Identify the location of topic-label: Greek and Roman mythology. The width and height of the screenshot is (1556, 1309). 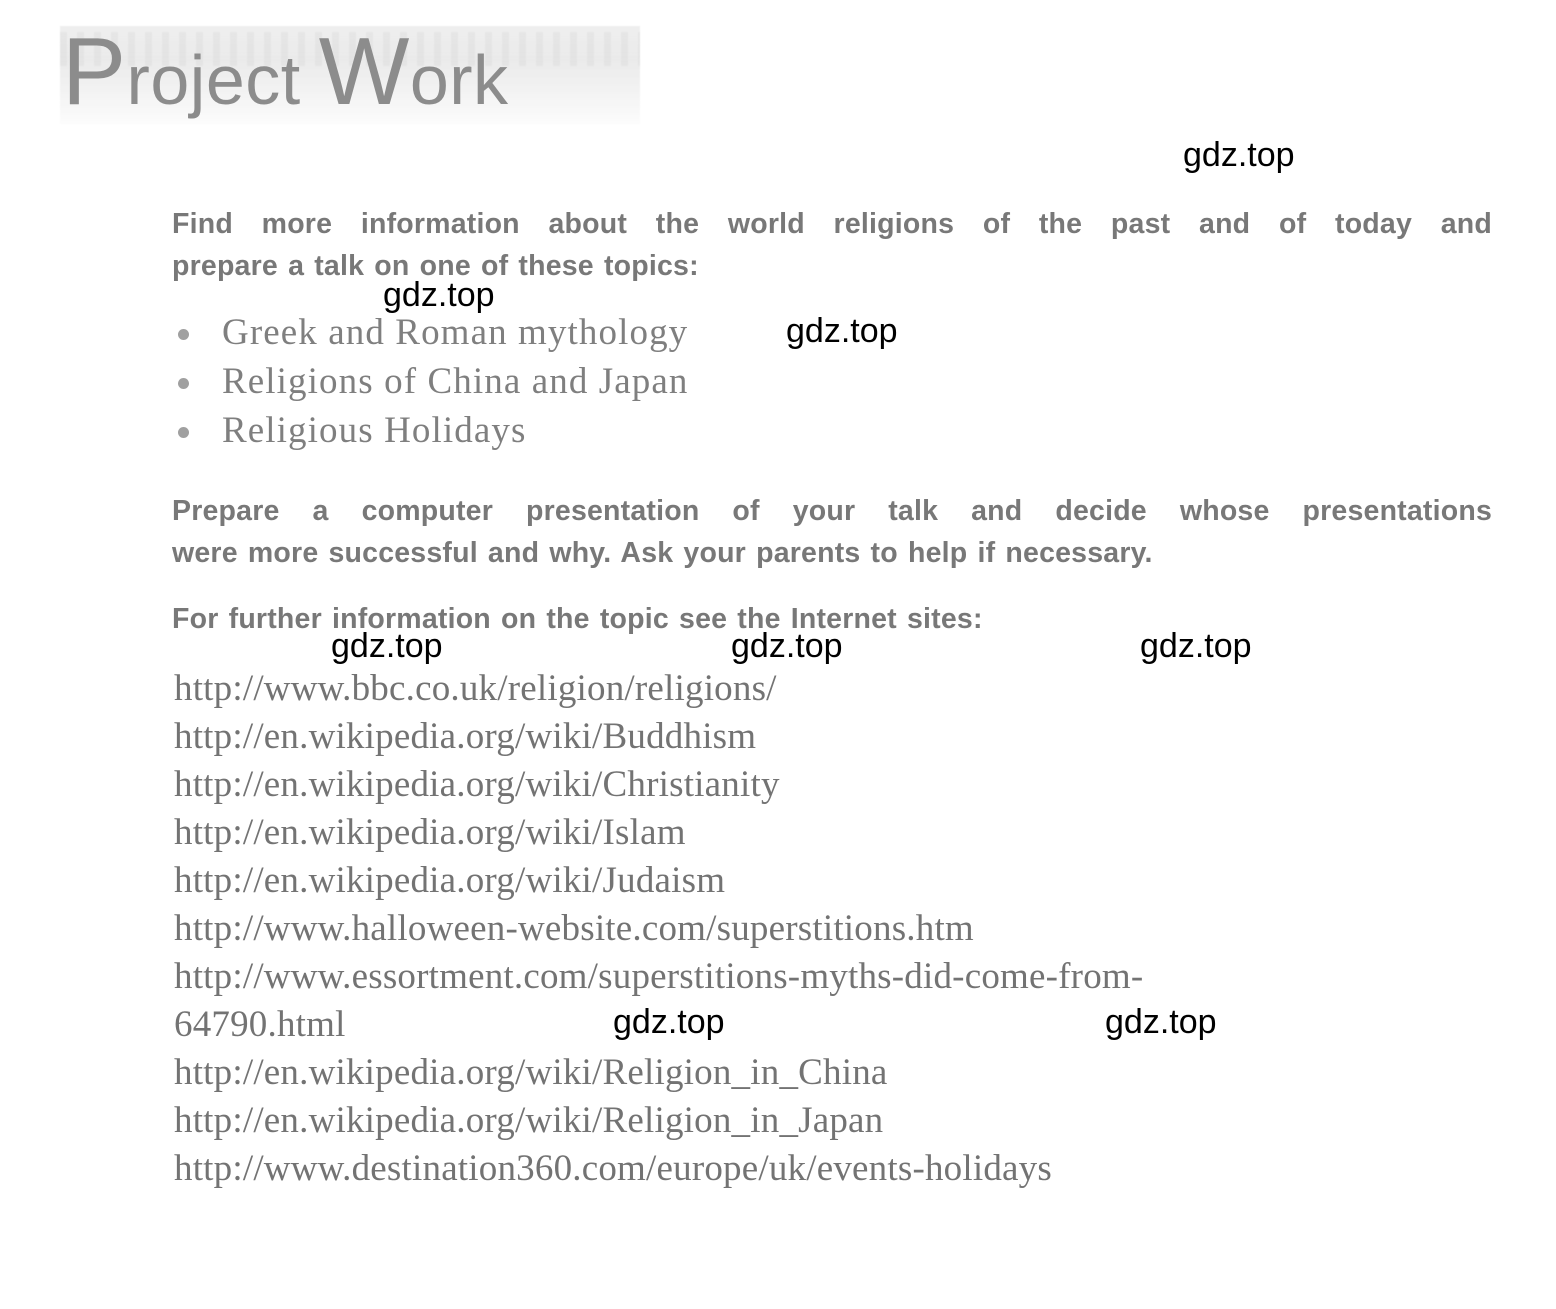
(455, 332).